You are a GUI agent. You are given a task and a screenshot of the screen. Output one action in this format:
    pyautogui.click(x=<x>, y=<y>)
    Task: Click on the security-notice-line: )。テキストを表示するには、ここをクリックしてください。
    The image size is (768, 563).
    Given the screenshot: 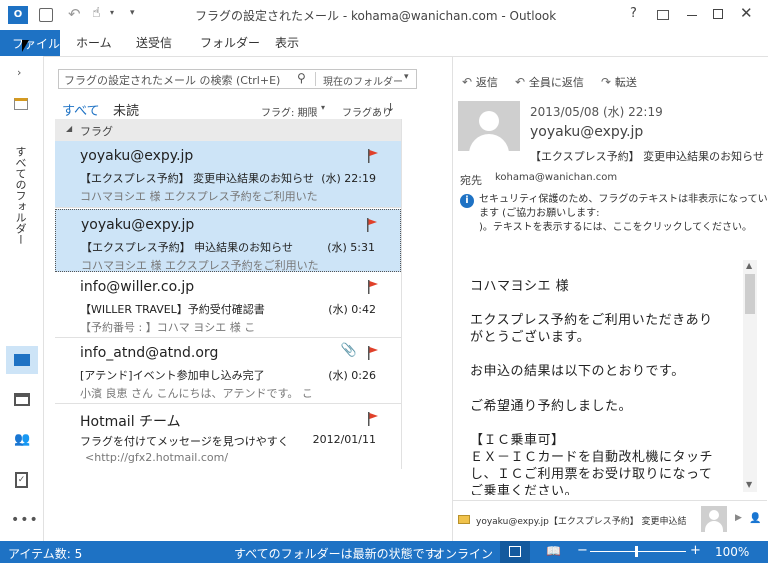 What is the action you would take?
    pyautogui.click(x=616, y=227)
    